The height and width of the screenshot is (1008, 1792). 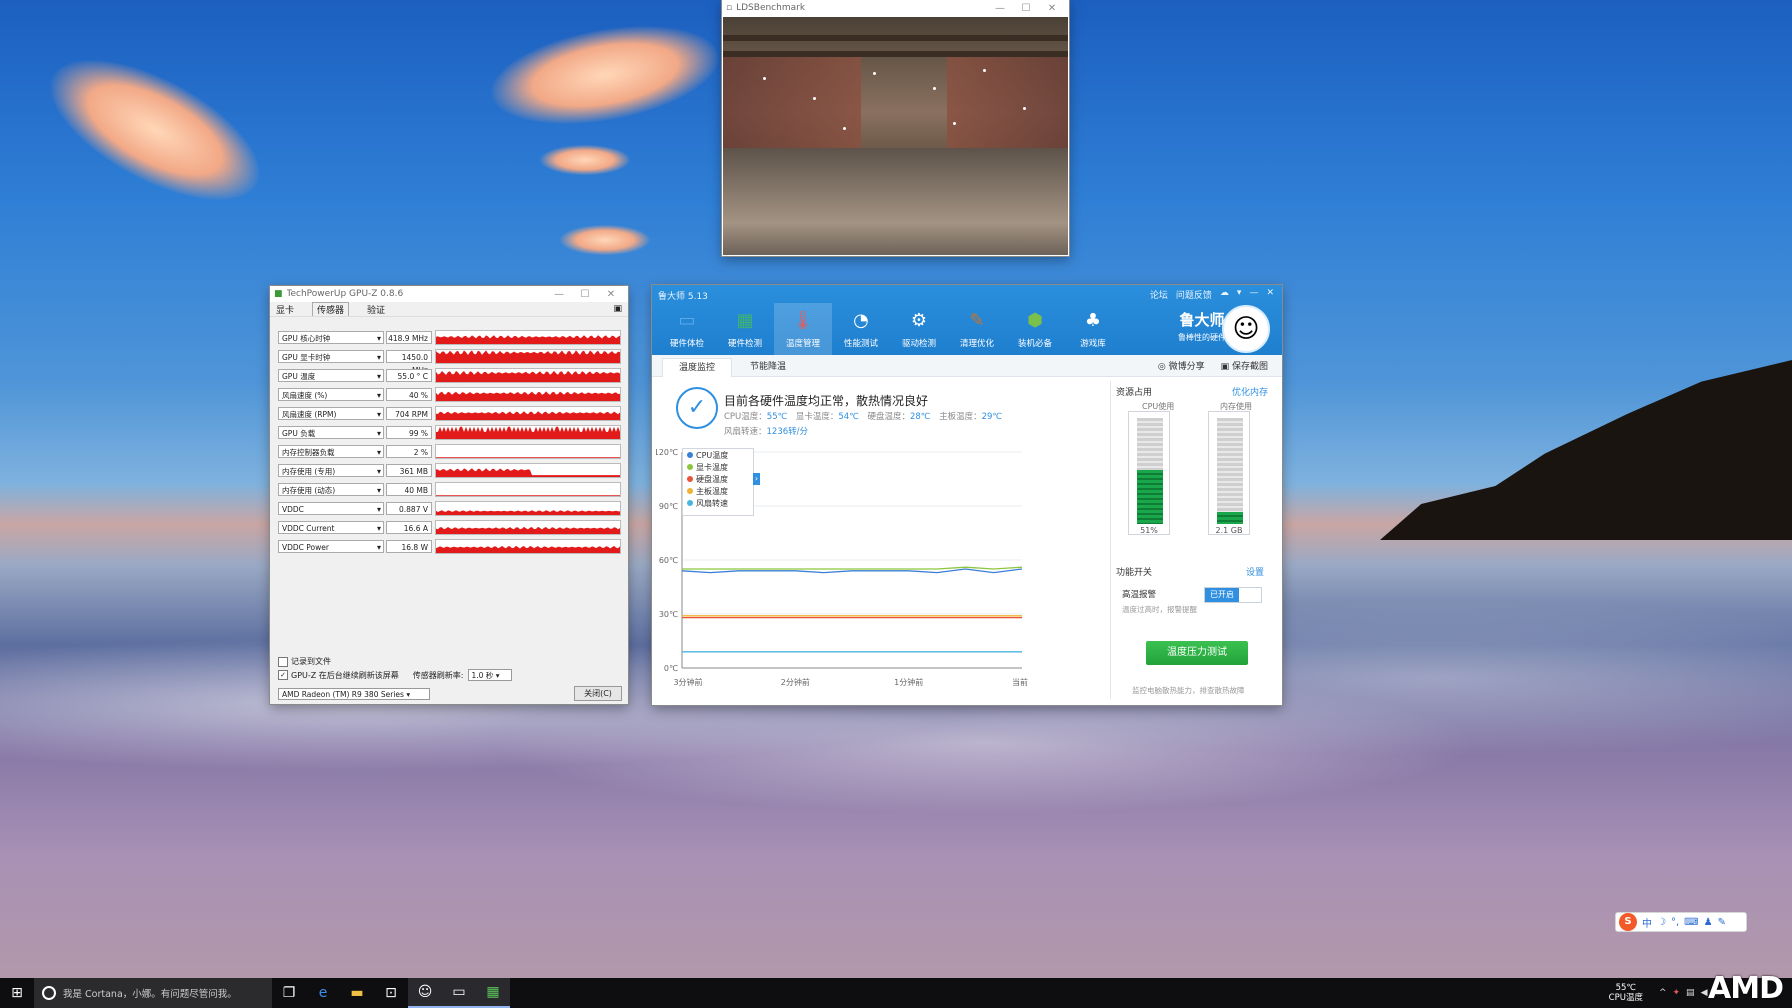 I want to click on sensor-value: 40 %, so click(x=409, y=394).